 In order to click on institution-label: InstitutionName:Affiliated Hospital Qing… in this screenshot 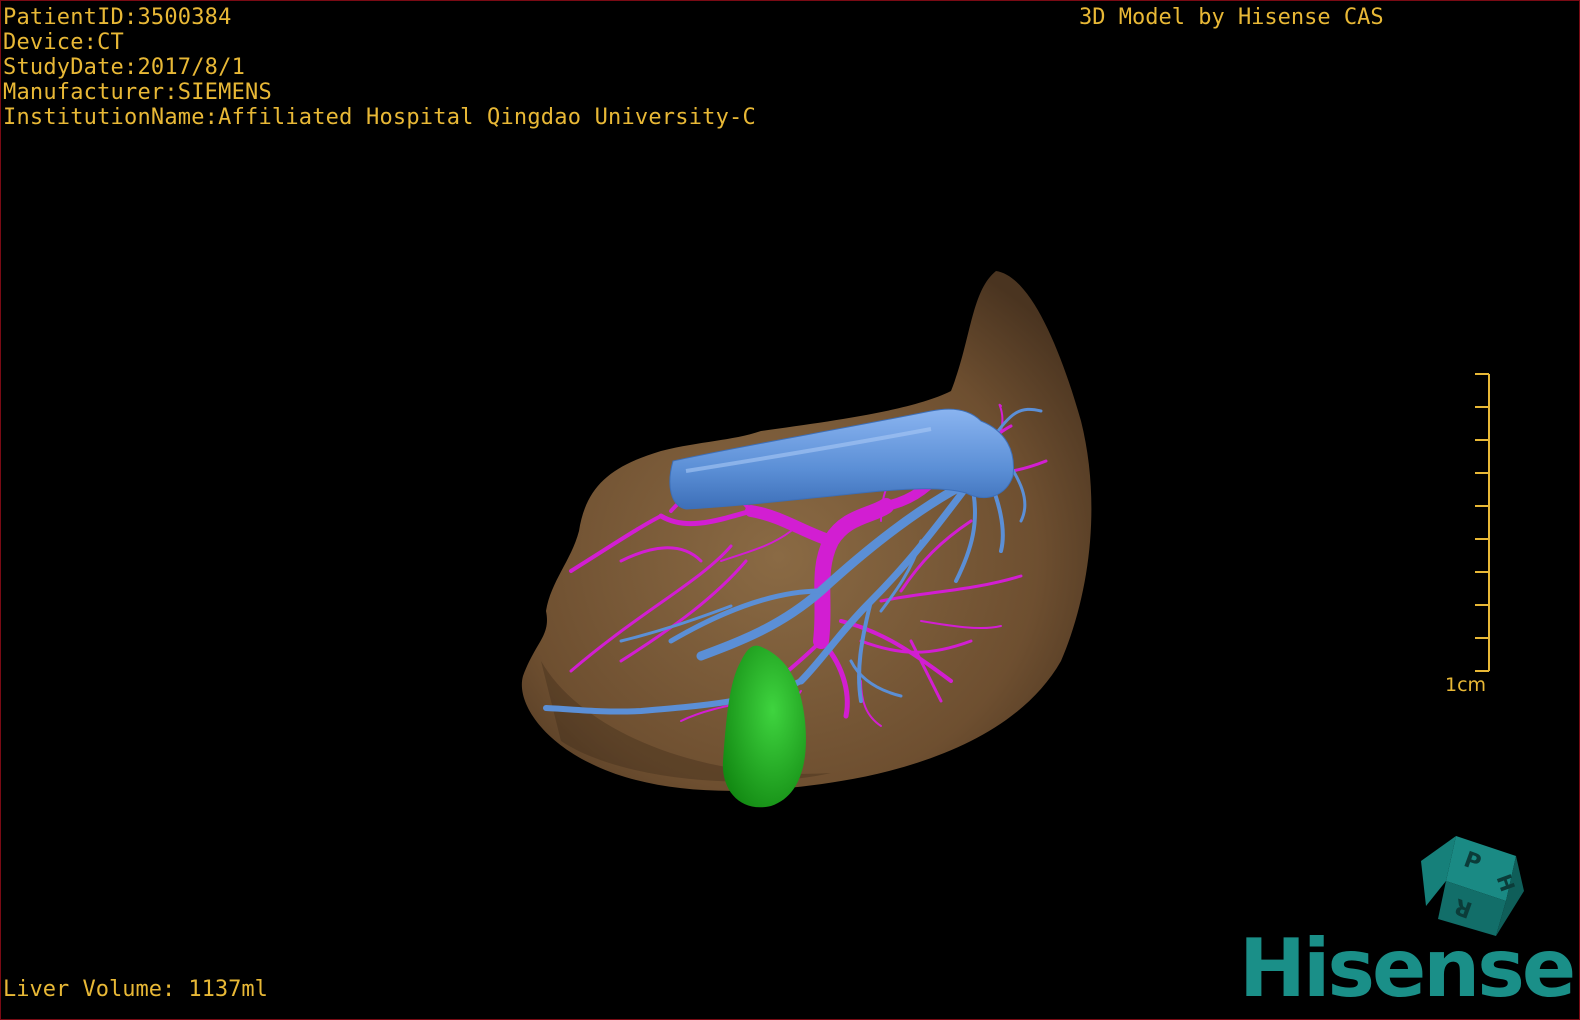, I will do `click(379, 117)`.